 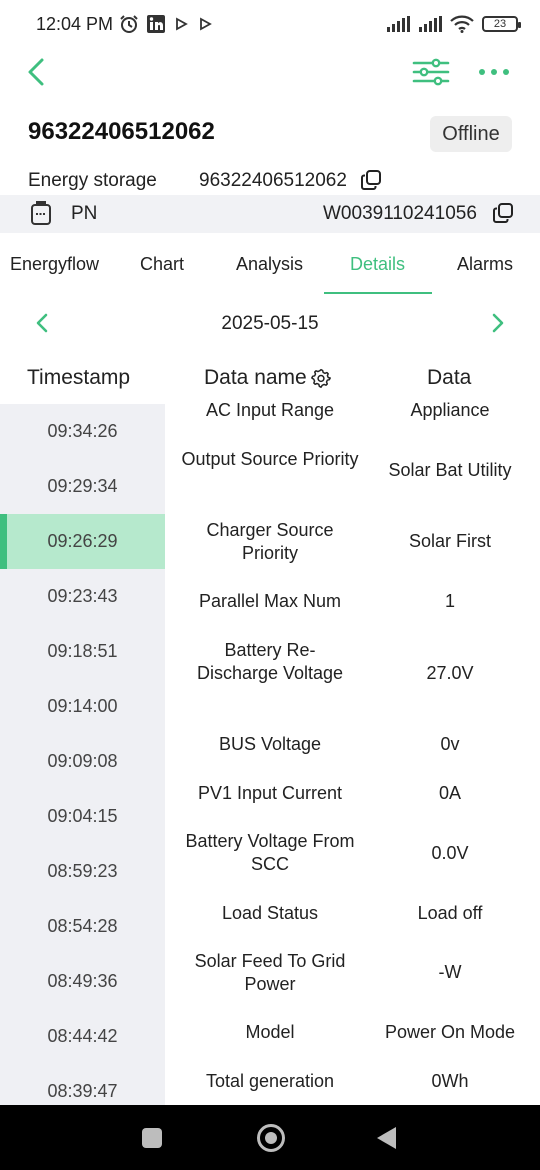 What do you see at coordinates (36, 72) in the screenshot?
I see `back-button` at bounding box center [36, 72].